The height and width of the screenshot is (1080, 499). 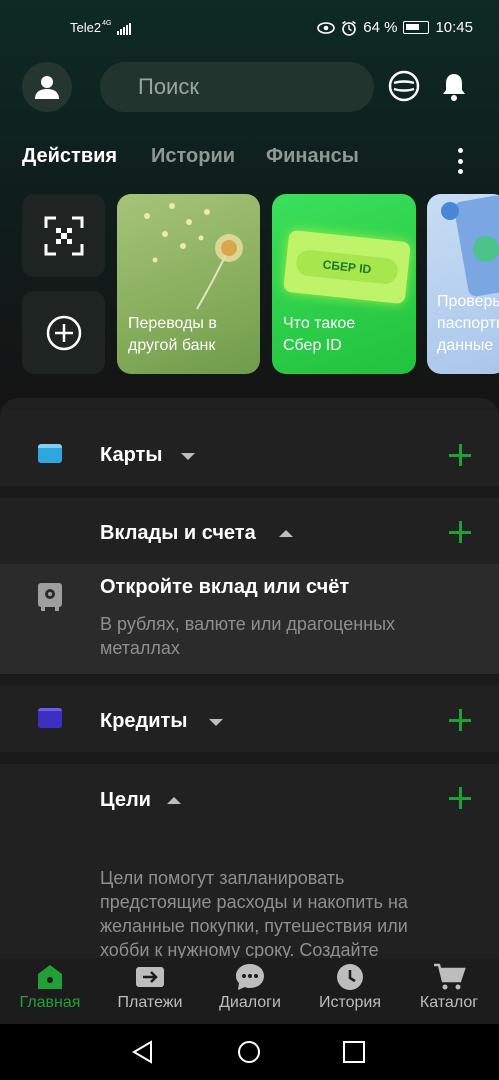 What do you see at coordinates (50, 977) in the screenshot?
I see `home-icon` at bounding box center [50, 977].